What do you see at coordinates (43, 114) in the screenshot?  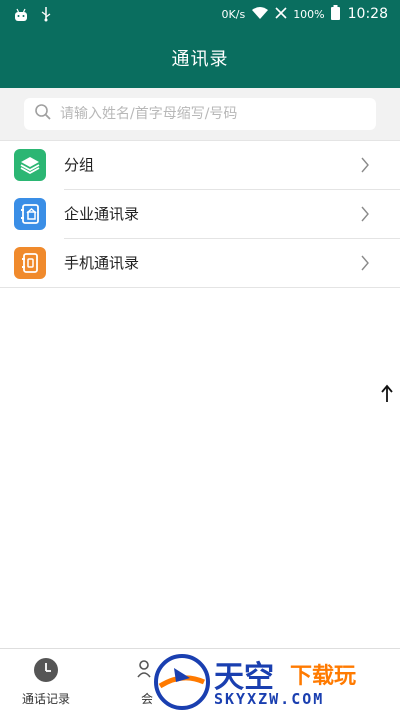 I see `search-icon` at bounding box center [43, 114].